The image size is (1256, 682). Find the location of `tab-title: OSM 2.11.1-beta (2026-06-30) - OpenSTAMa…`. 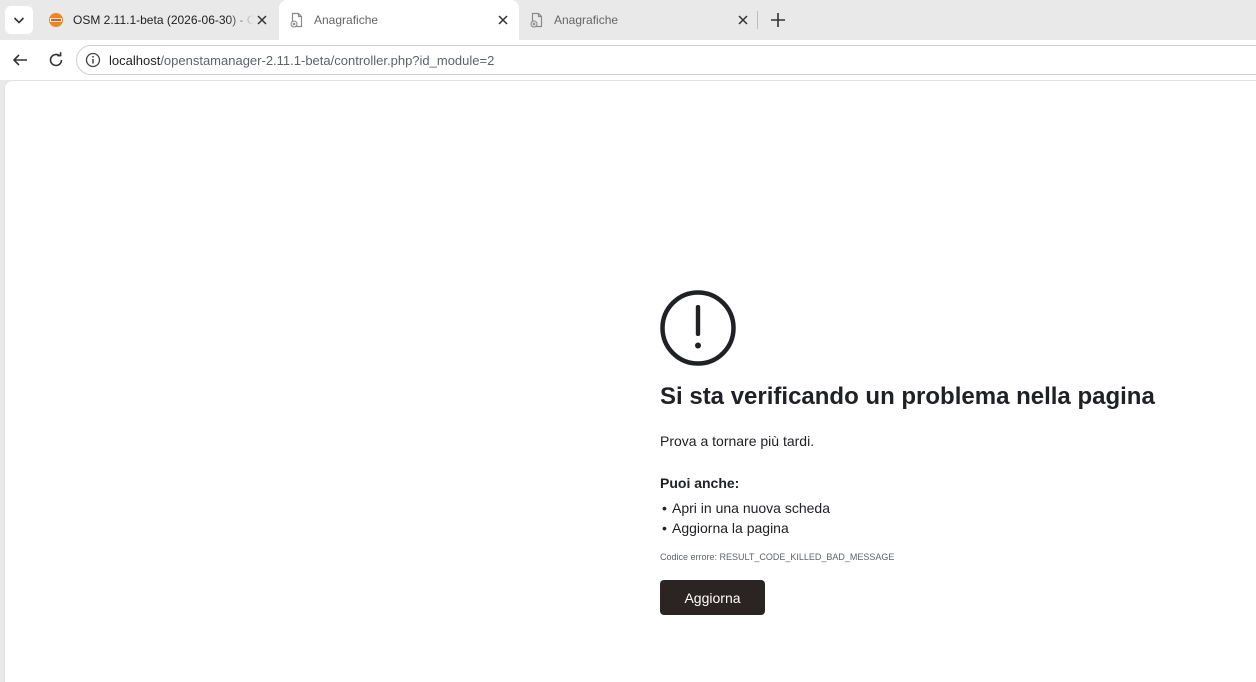

tab-title: OSM 2.11.1-beta (2026-06-30) - OpenSTAMa… is located at coordinates (163, 20).